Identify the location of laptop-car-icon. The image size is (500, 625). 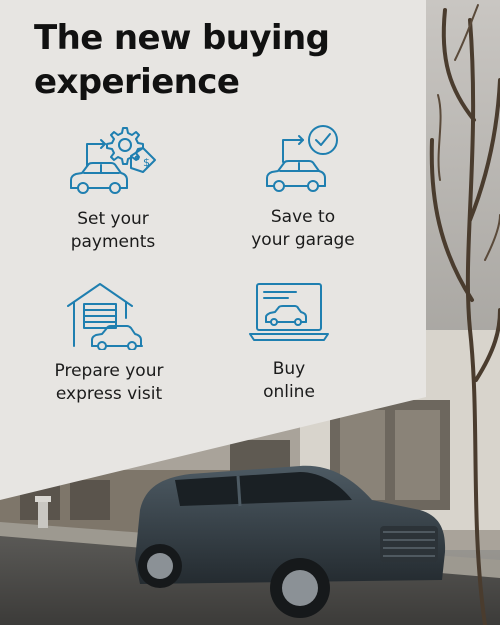
(289, 312).